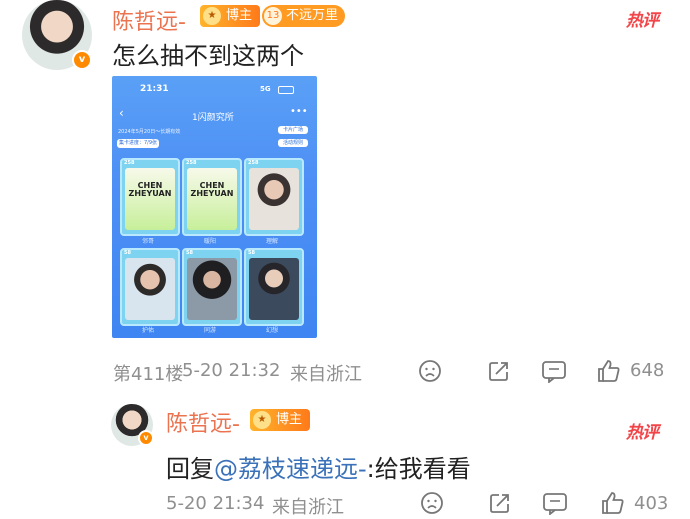 Image resolution: width=690 pixels, height=519 pixels. What do you see at coordinates (432, 503) in the screenshot?
I see `reply-emoji-icon` at bounding box center [432, 503].